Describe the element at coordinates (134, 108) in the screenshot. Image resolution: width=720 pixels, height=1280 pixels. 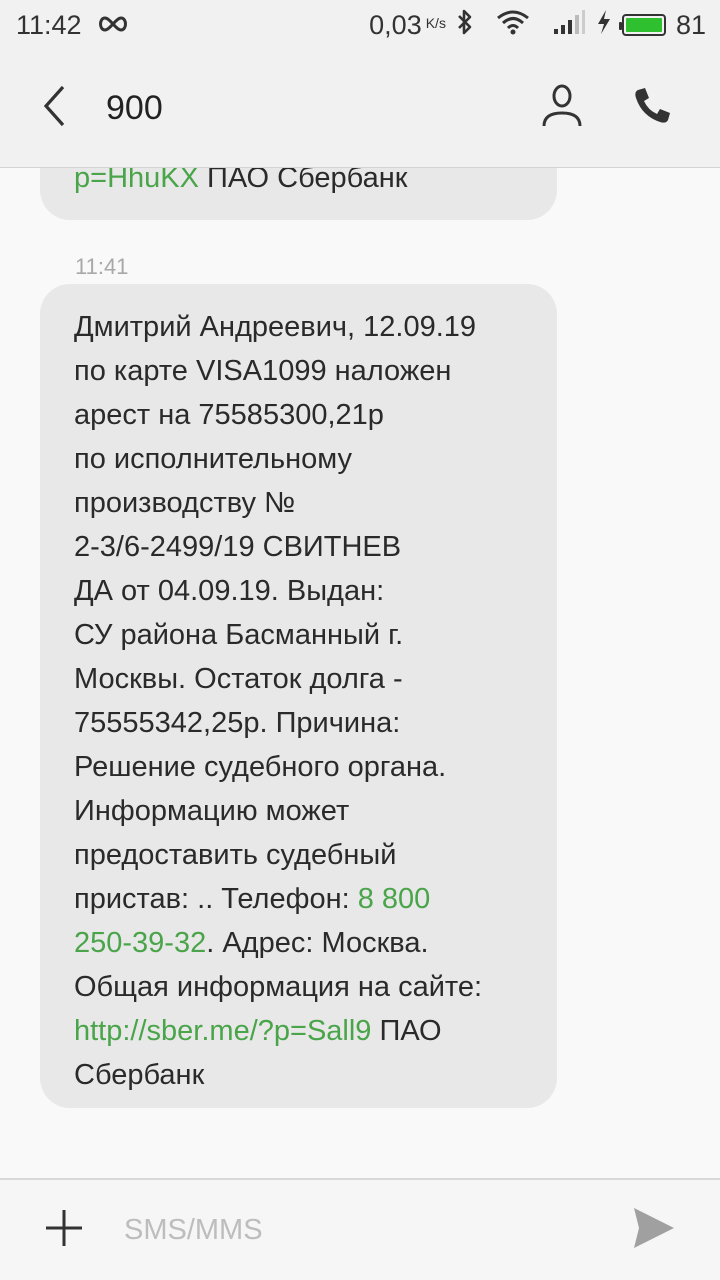
I see `conversation-title: 900` at that location.